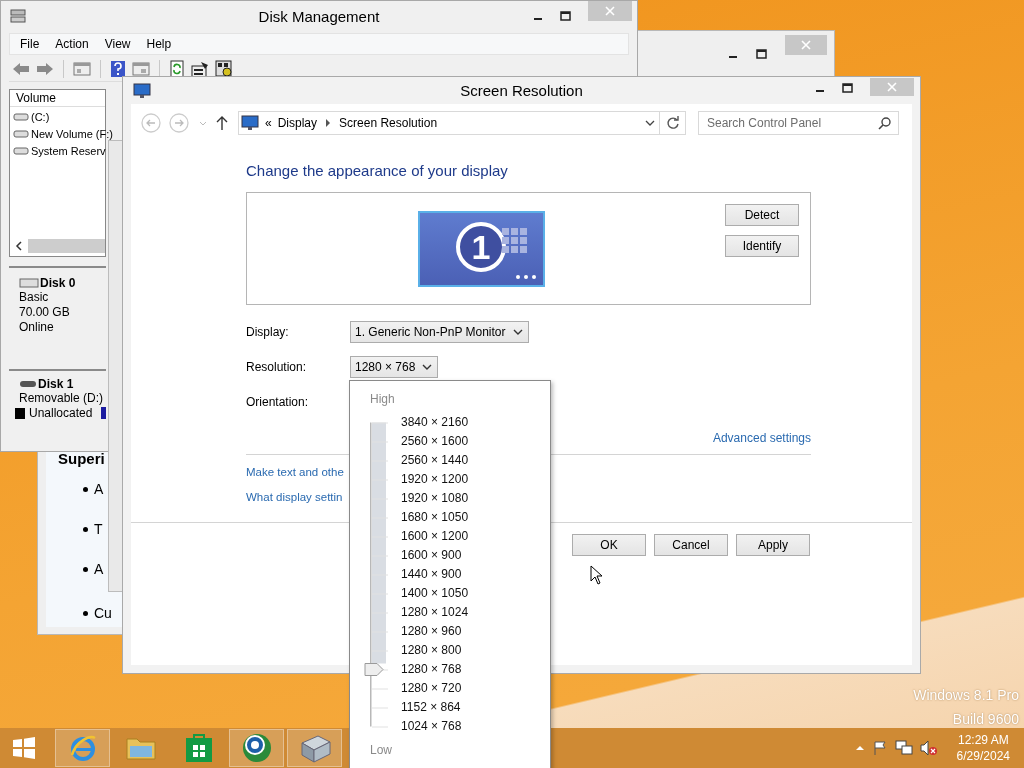 This screenshot has width=1024, height=768. What do you see at coordinates (773, 545) in the screenshot?
I see `dialog-button: Apply` at bounding box center [773, 545].